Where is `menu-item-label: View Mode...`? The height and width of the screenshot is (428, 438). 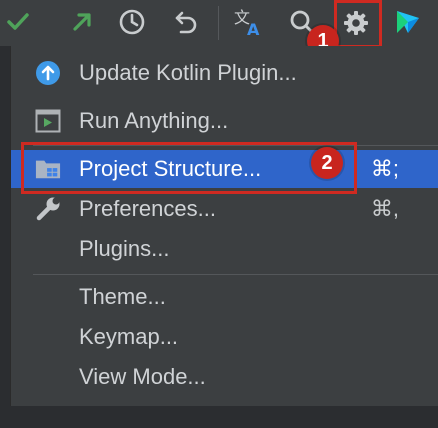 menu-item-label: View Mode... is located at coordinates (142, 376).